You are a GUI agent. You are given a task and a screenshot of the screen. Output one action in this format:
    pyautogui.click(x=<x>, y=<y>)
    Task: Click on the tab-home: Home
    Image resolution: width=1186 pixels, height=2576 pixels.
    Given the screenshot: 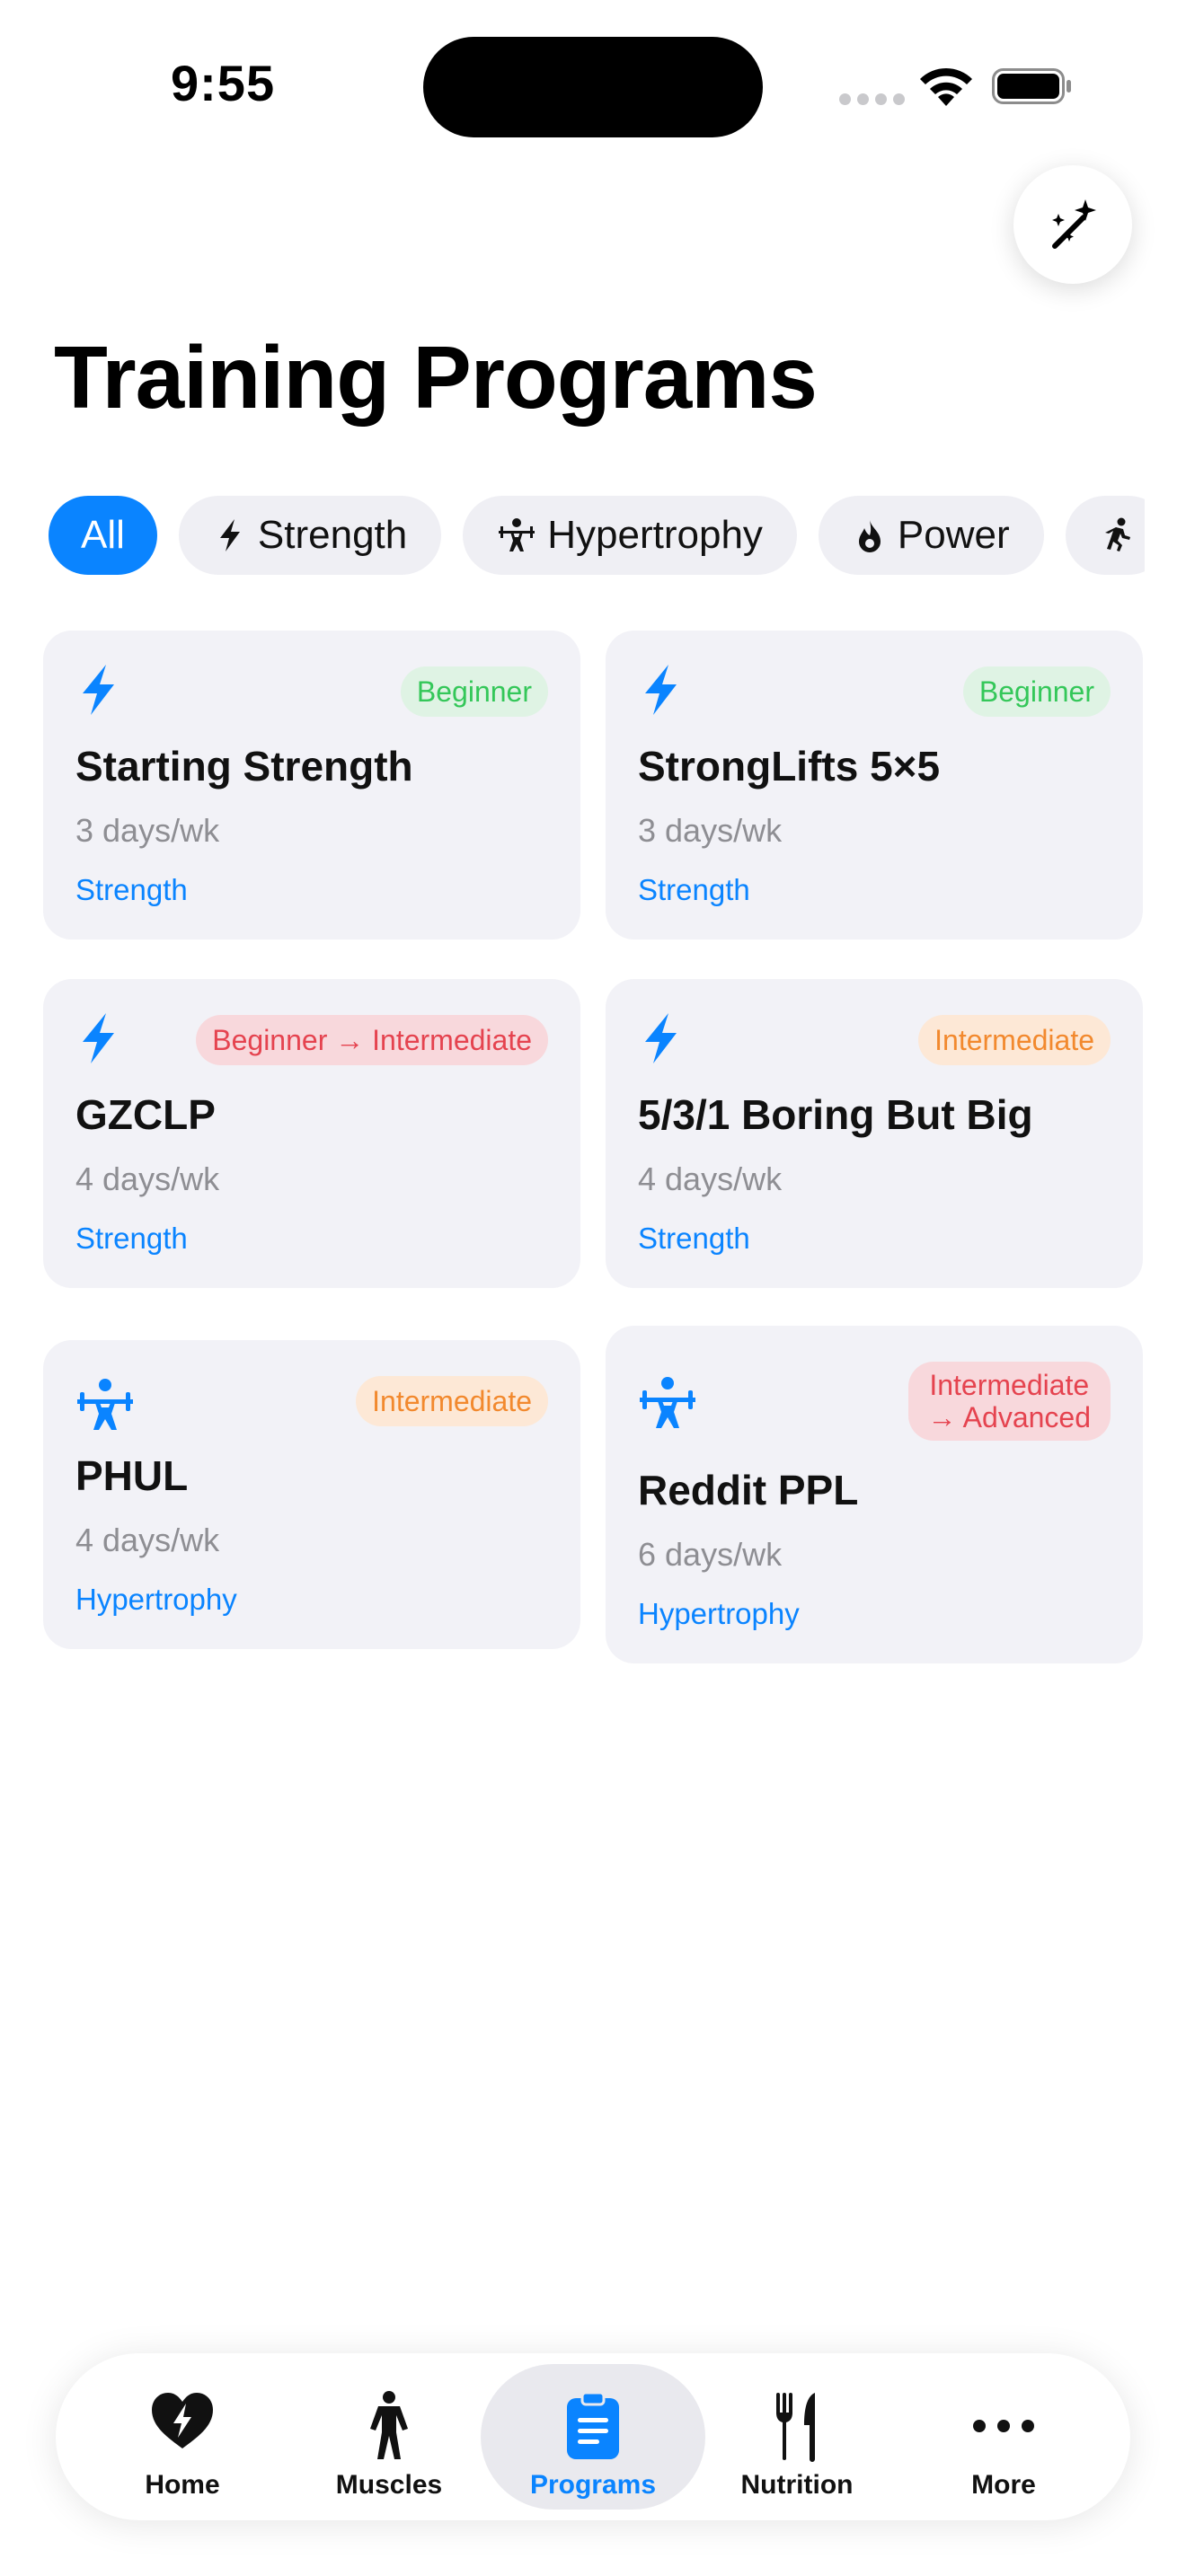 What is the action you would take?
    pyautogui.click(x=182, y=2437)
    